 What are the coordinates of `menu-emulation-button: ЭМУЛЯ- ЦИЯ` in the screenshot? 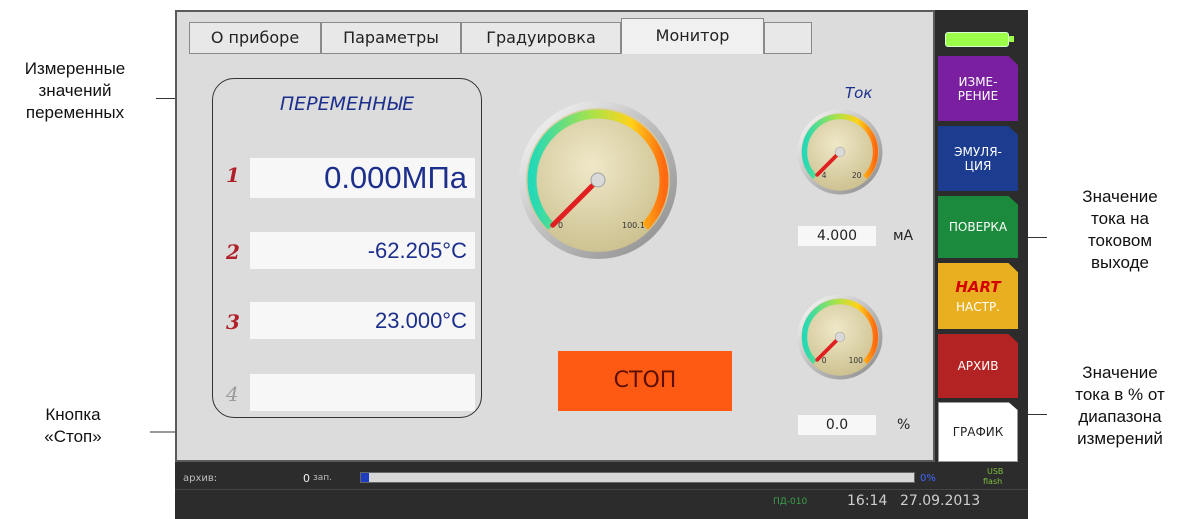 It's located at (978, 158).